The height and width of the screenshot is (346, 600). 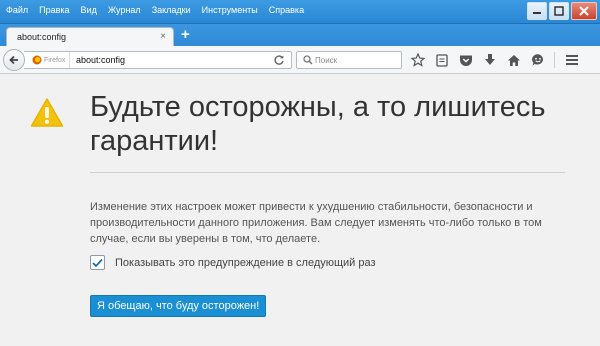 I want to click on navigation-bar: Firefox about:config, so click(x=300, y=60).